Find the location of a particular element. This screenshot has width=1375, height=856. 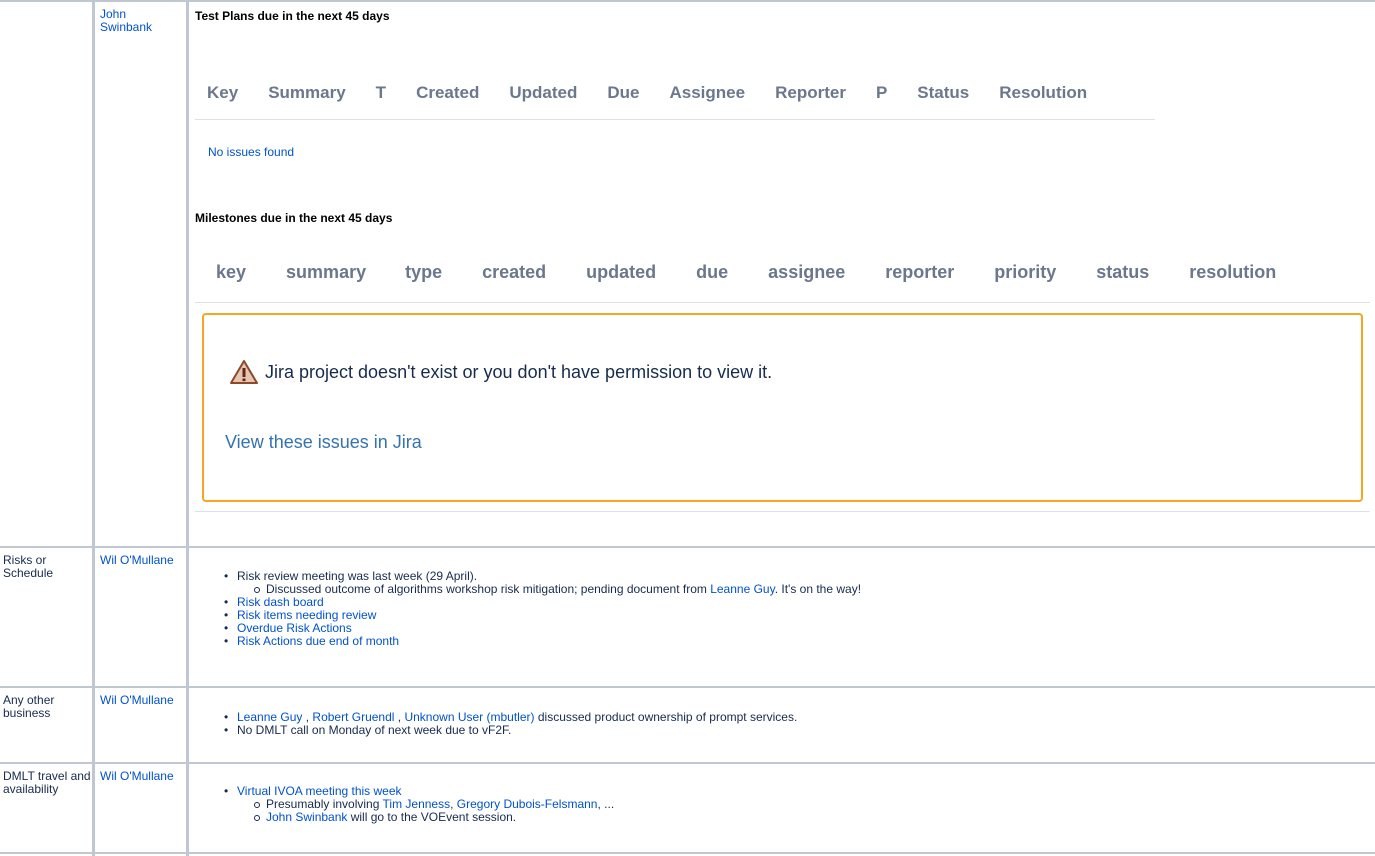

row-divider-risks is located at coordinates (687, 547).